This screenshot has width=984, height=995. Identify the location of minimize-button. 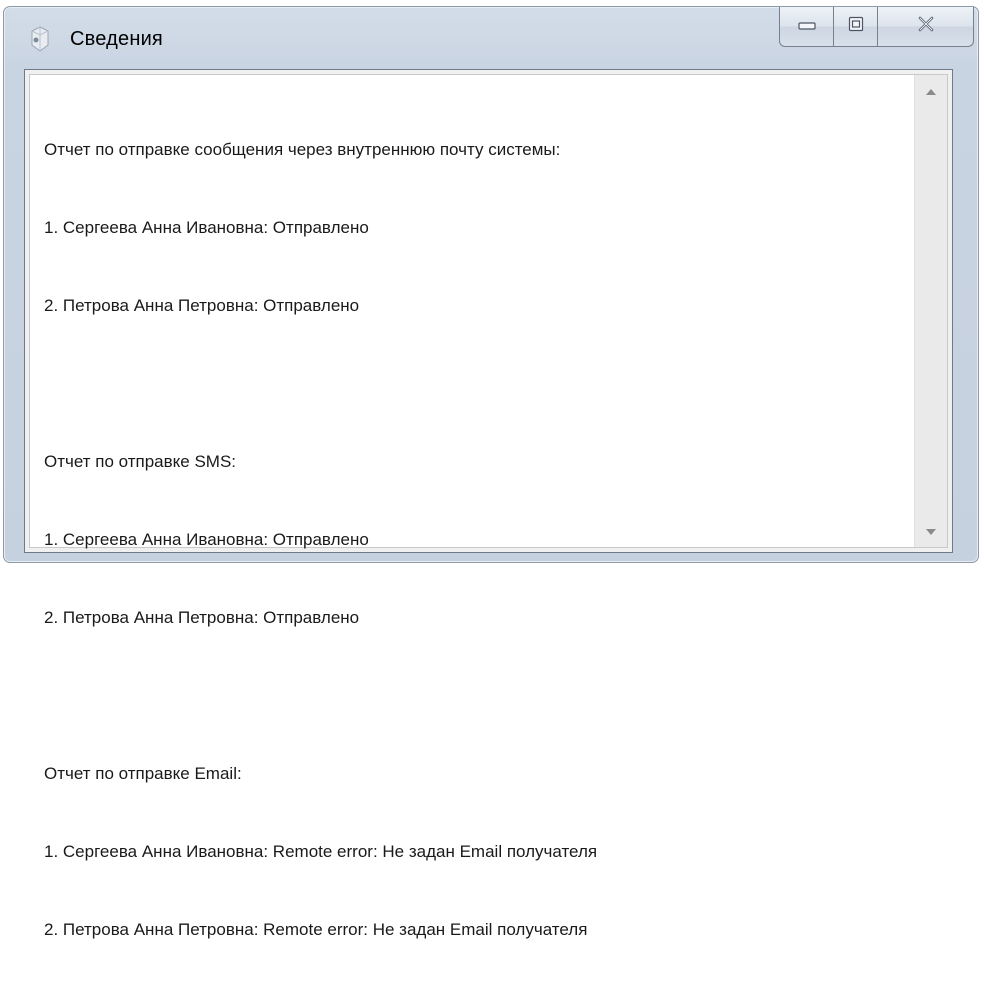
(806, 27).